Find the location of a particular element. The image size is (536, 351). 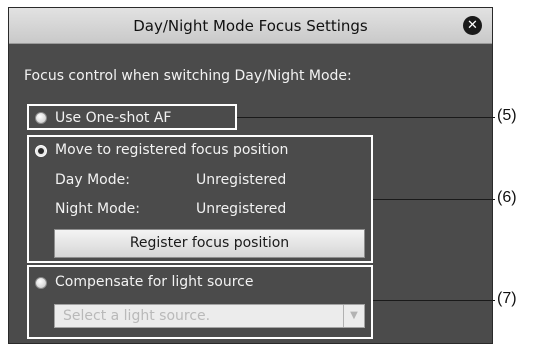

compensate-label: Compensate for light source is located at coordinates (154, 282).